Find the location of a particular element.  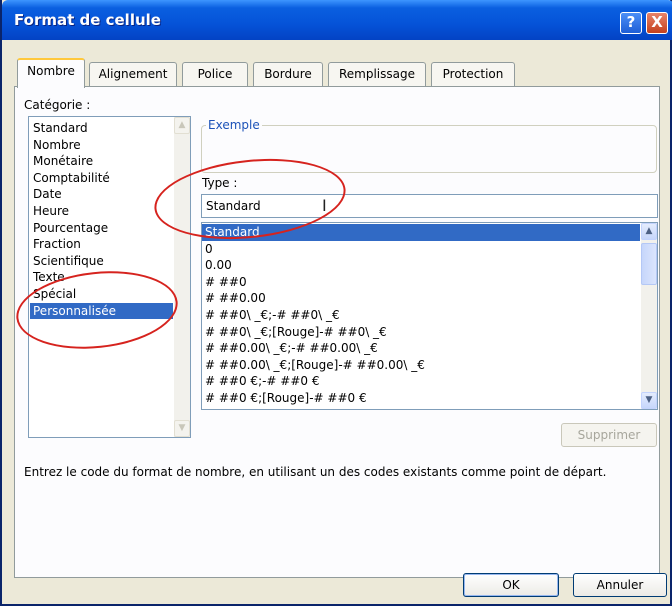

close-button: X is located at coordinates (657, 23).